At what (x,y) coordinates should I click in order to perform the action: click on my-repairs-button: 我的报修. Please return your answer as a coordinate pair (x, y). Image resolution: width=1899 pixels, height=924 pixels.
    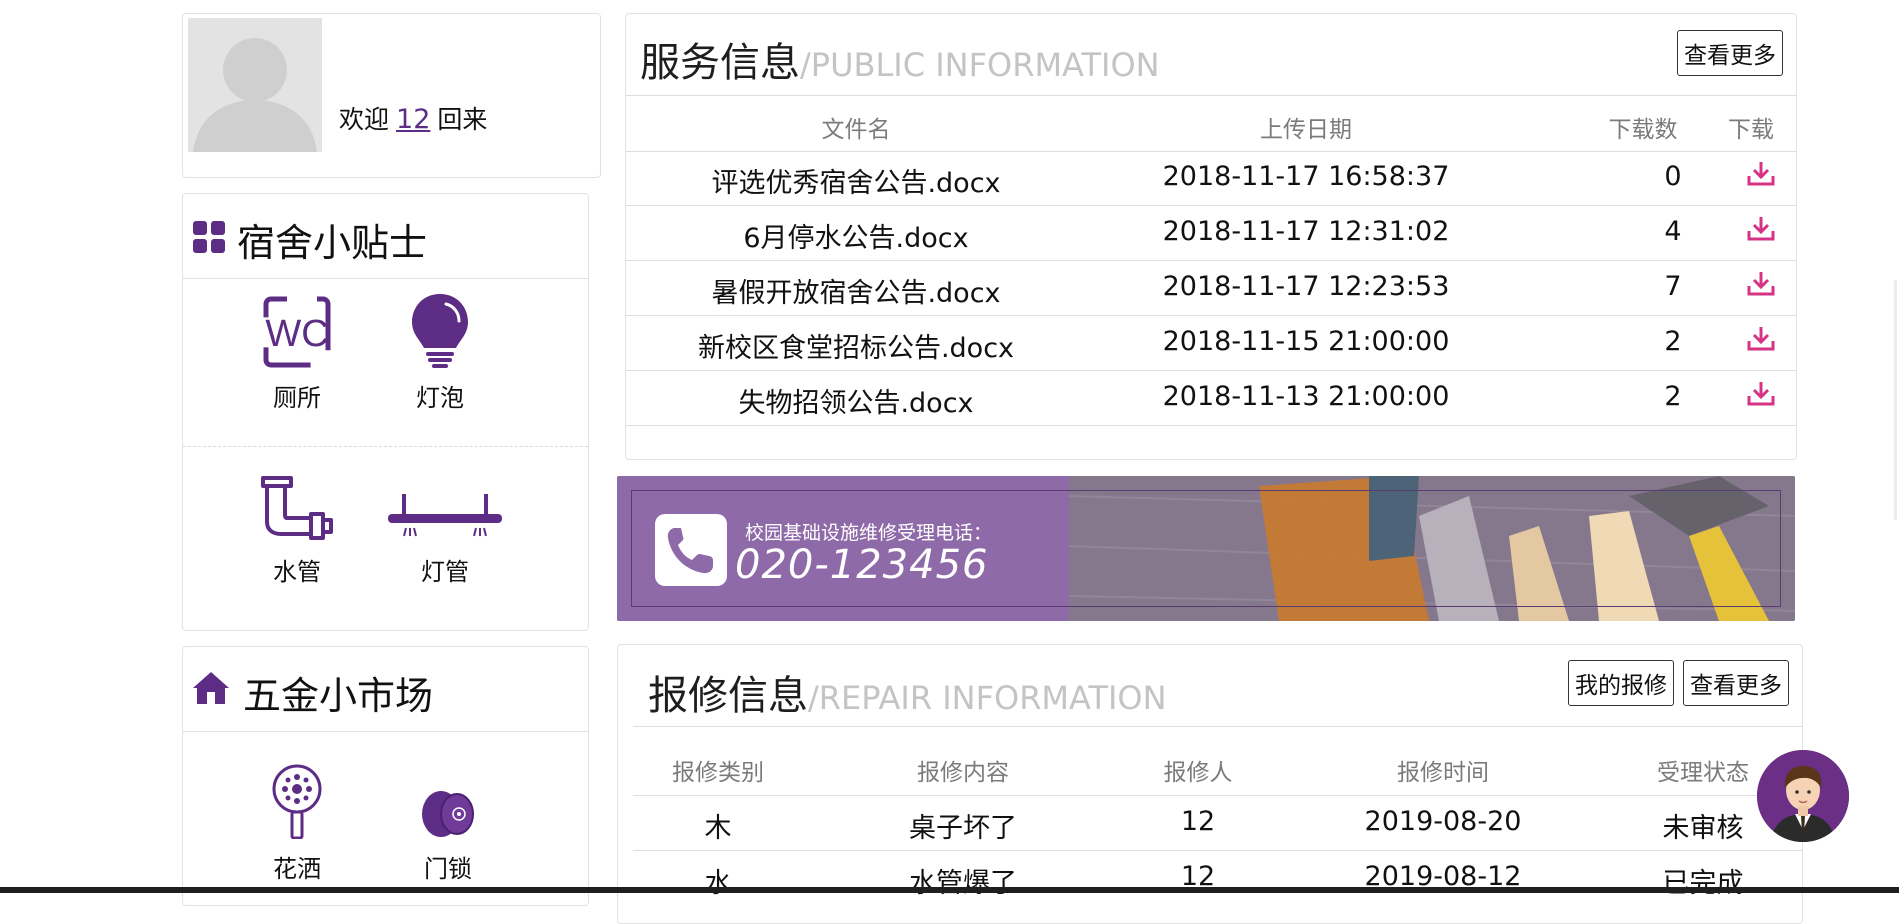
    Looking at the image, I should click on (1621, 683).